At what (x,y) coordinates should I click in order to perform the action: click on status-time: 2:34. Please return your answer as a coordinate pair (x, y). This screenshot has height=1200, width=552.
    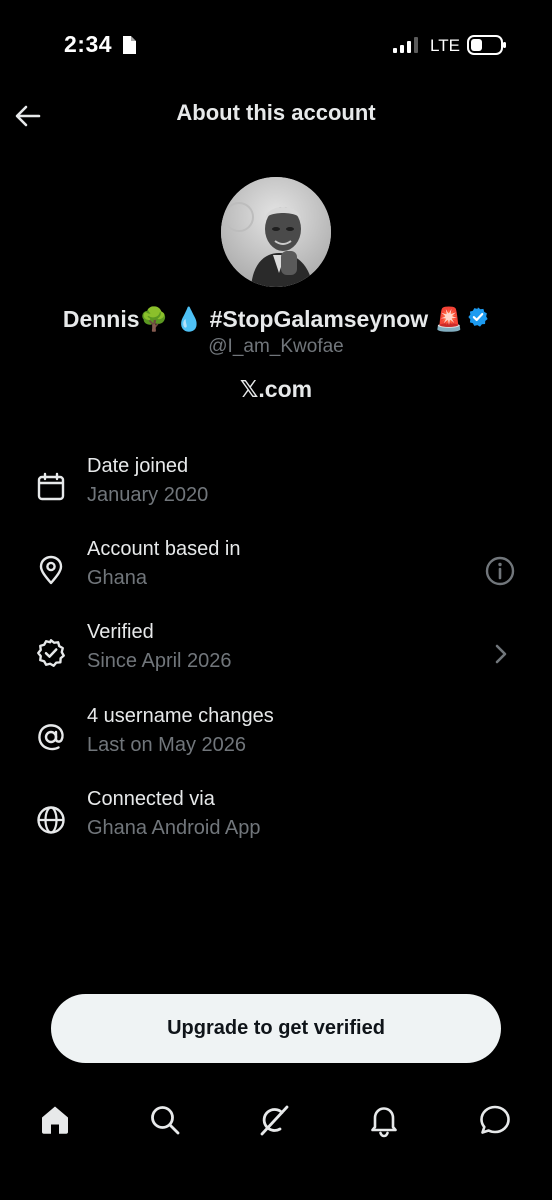
    Looking at the image, I should click on (88, 44).